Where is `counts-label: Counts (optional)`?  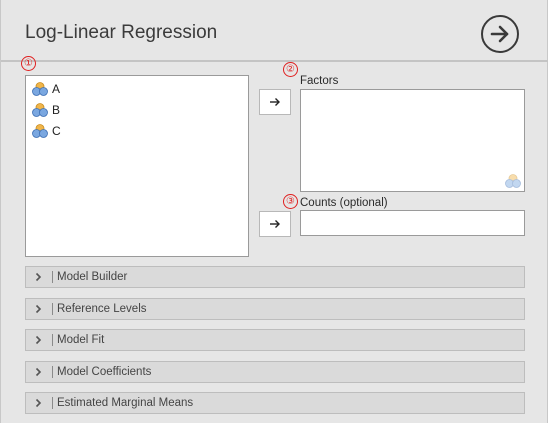 counts-label: Counts (optional) is located at coordinates (344, 203).